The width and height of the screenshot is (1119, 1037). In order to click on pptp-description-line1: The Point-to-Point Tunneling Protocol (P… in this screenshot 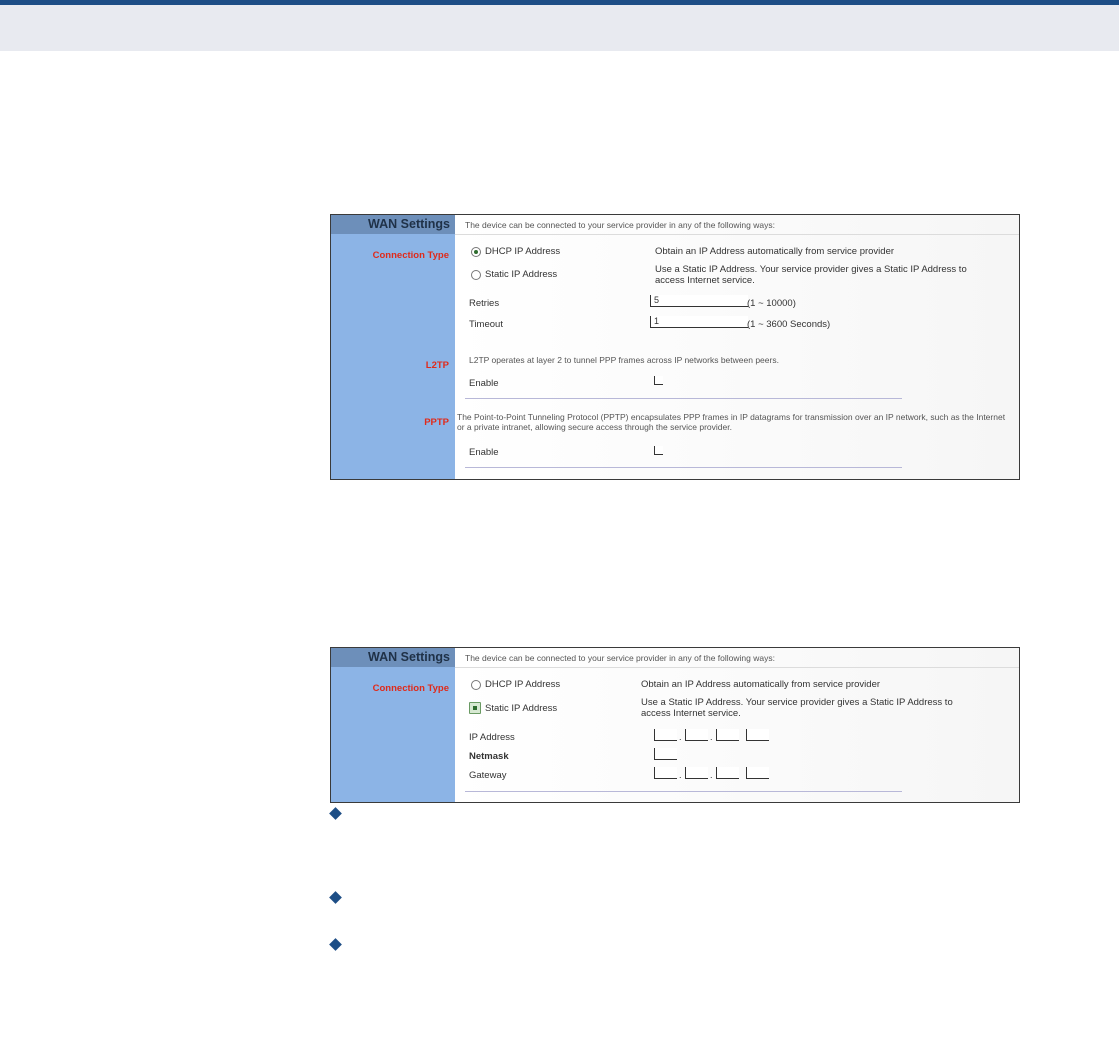, I will do `click(731, 417)`.